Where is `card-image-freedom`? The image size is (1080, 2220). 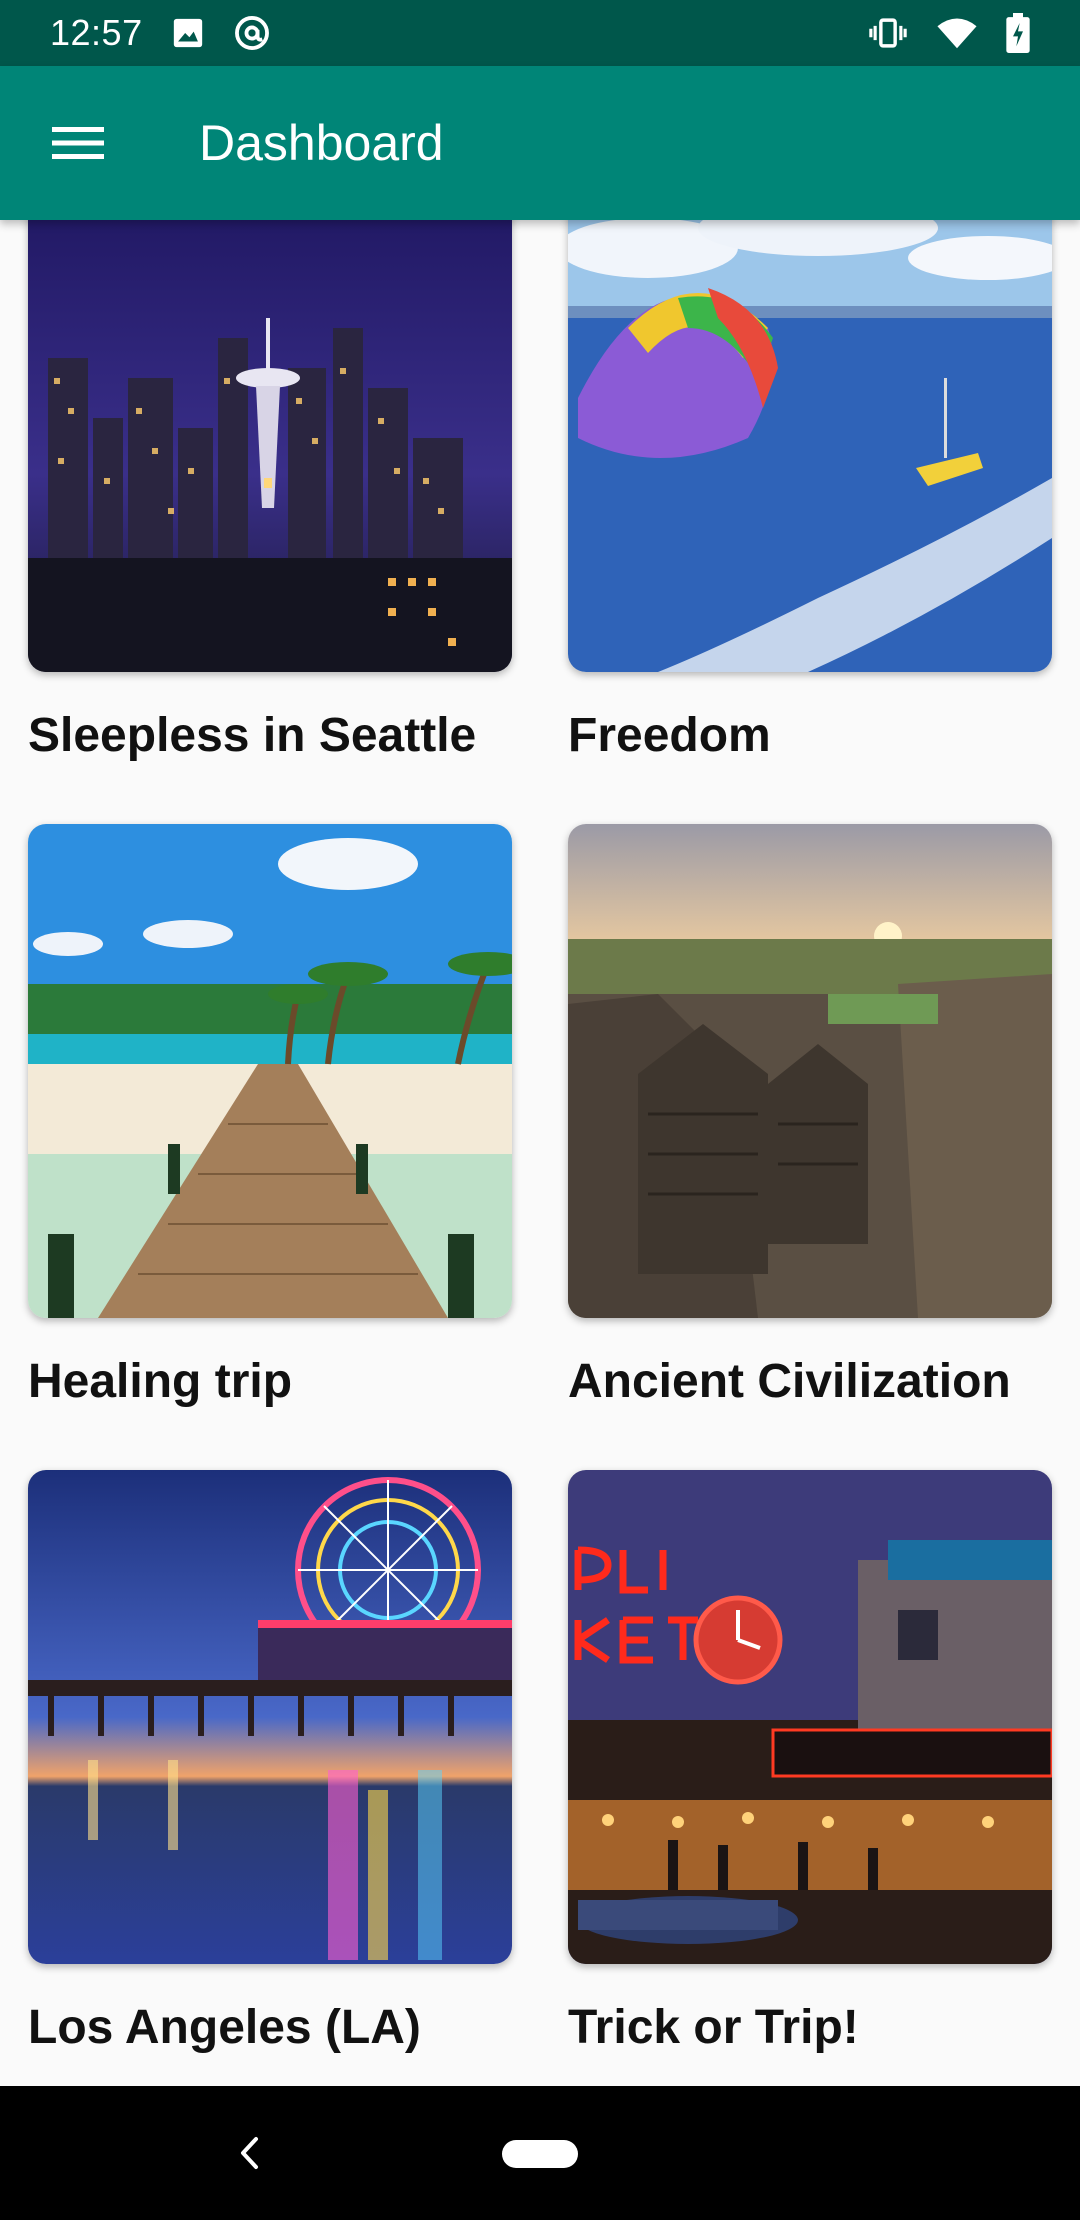
card-image-freedom is located at coordinates (810, 446).